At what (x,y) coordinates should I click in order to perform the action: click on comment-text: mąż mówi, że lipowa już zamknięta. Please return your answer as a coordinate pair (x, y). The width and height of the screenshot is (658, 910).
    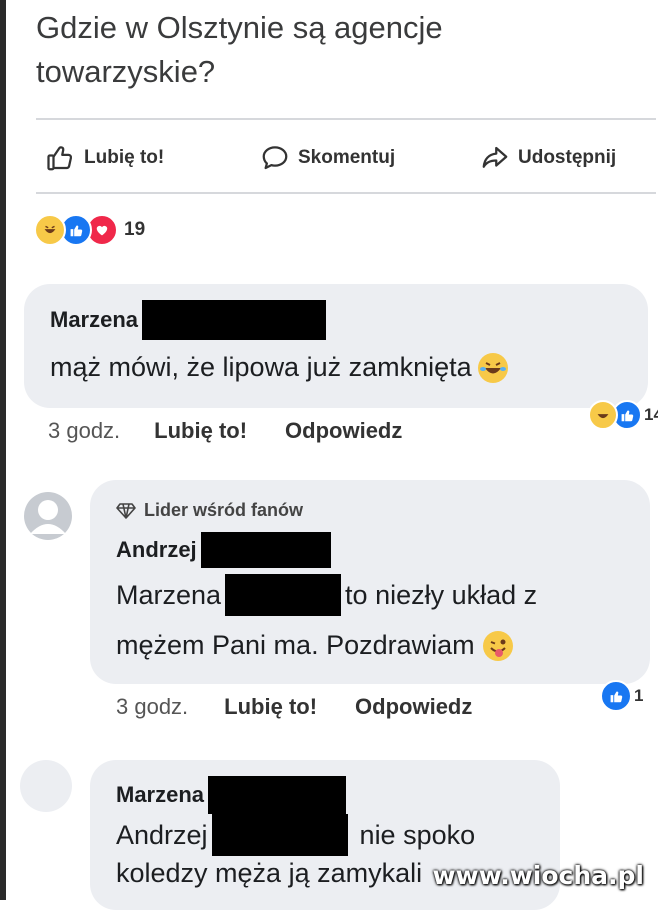
    Looking at the image, I should click on (261, 367).